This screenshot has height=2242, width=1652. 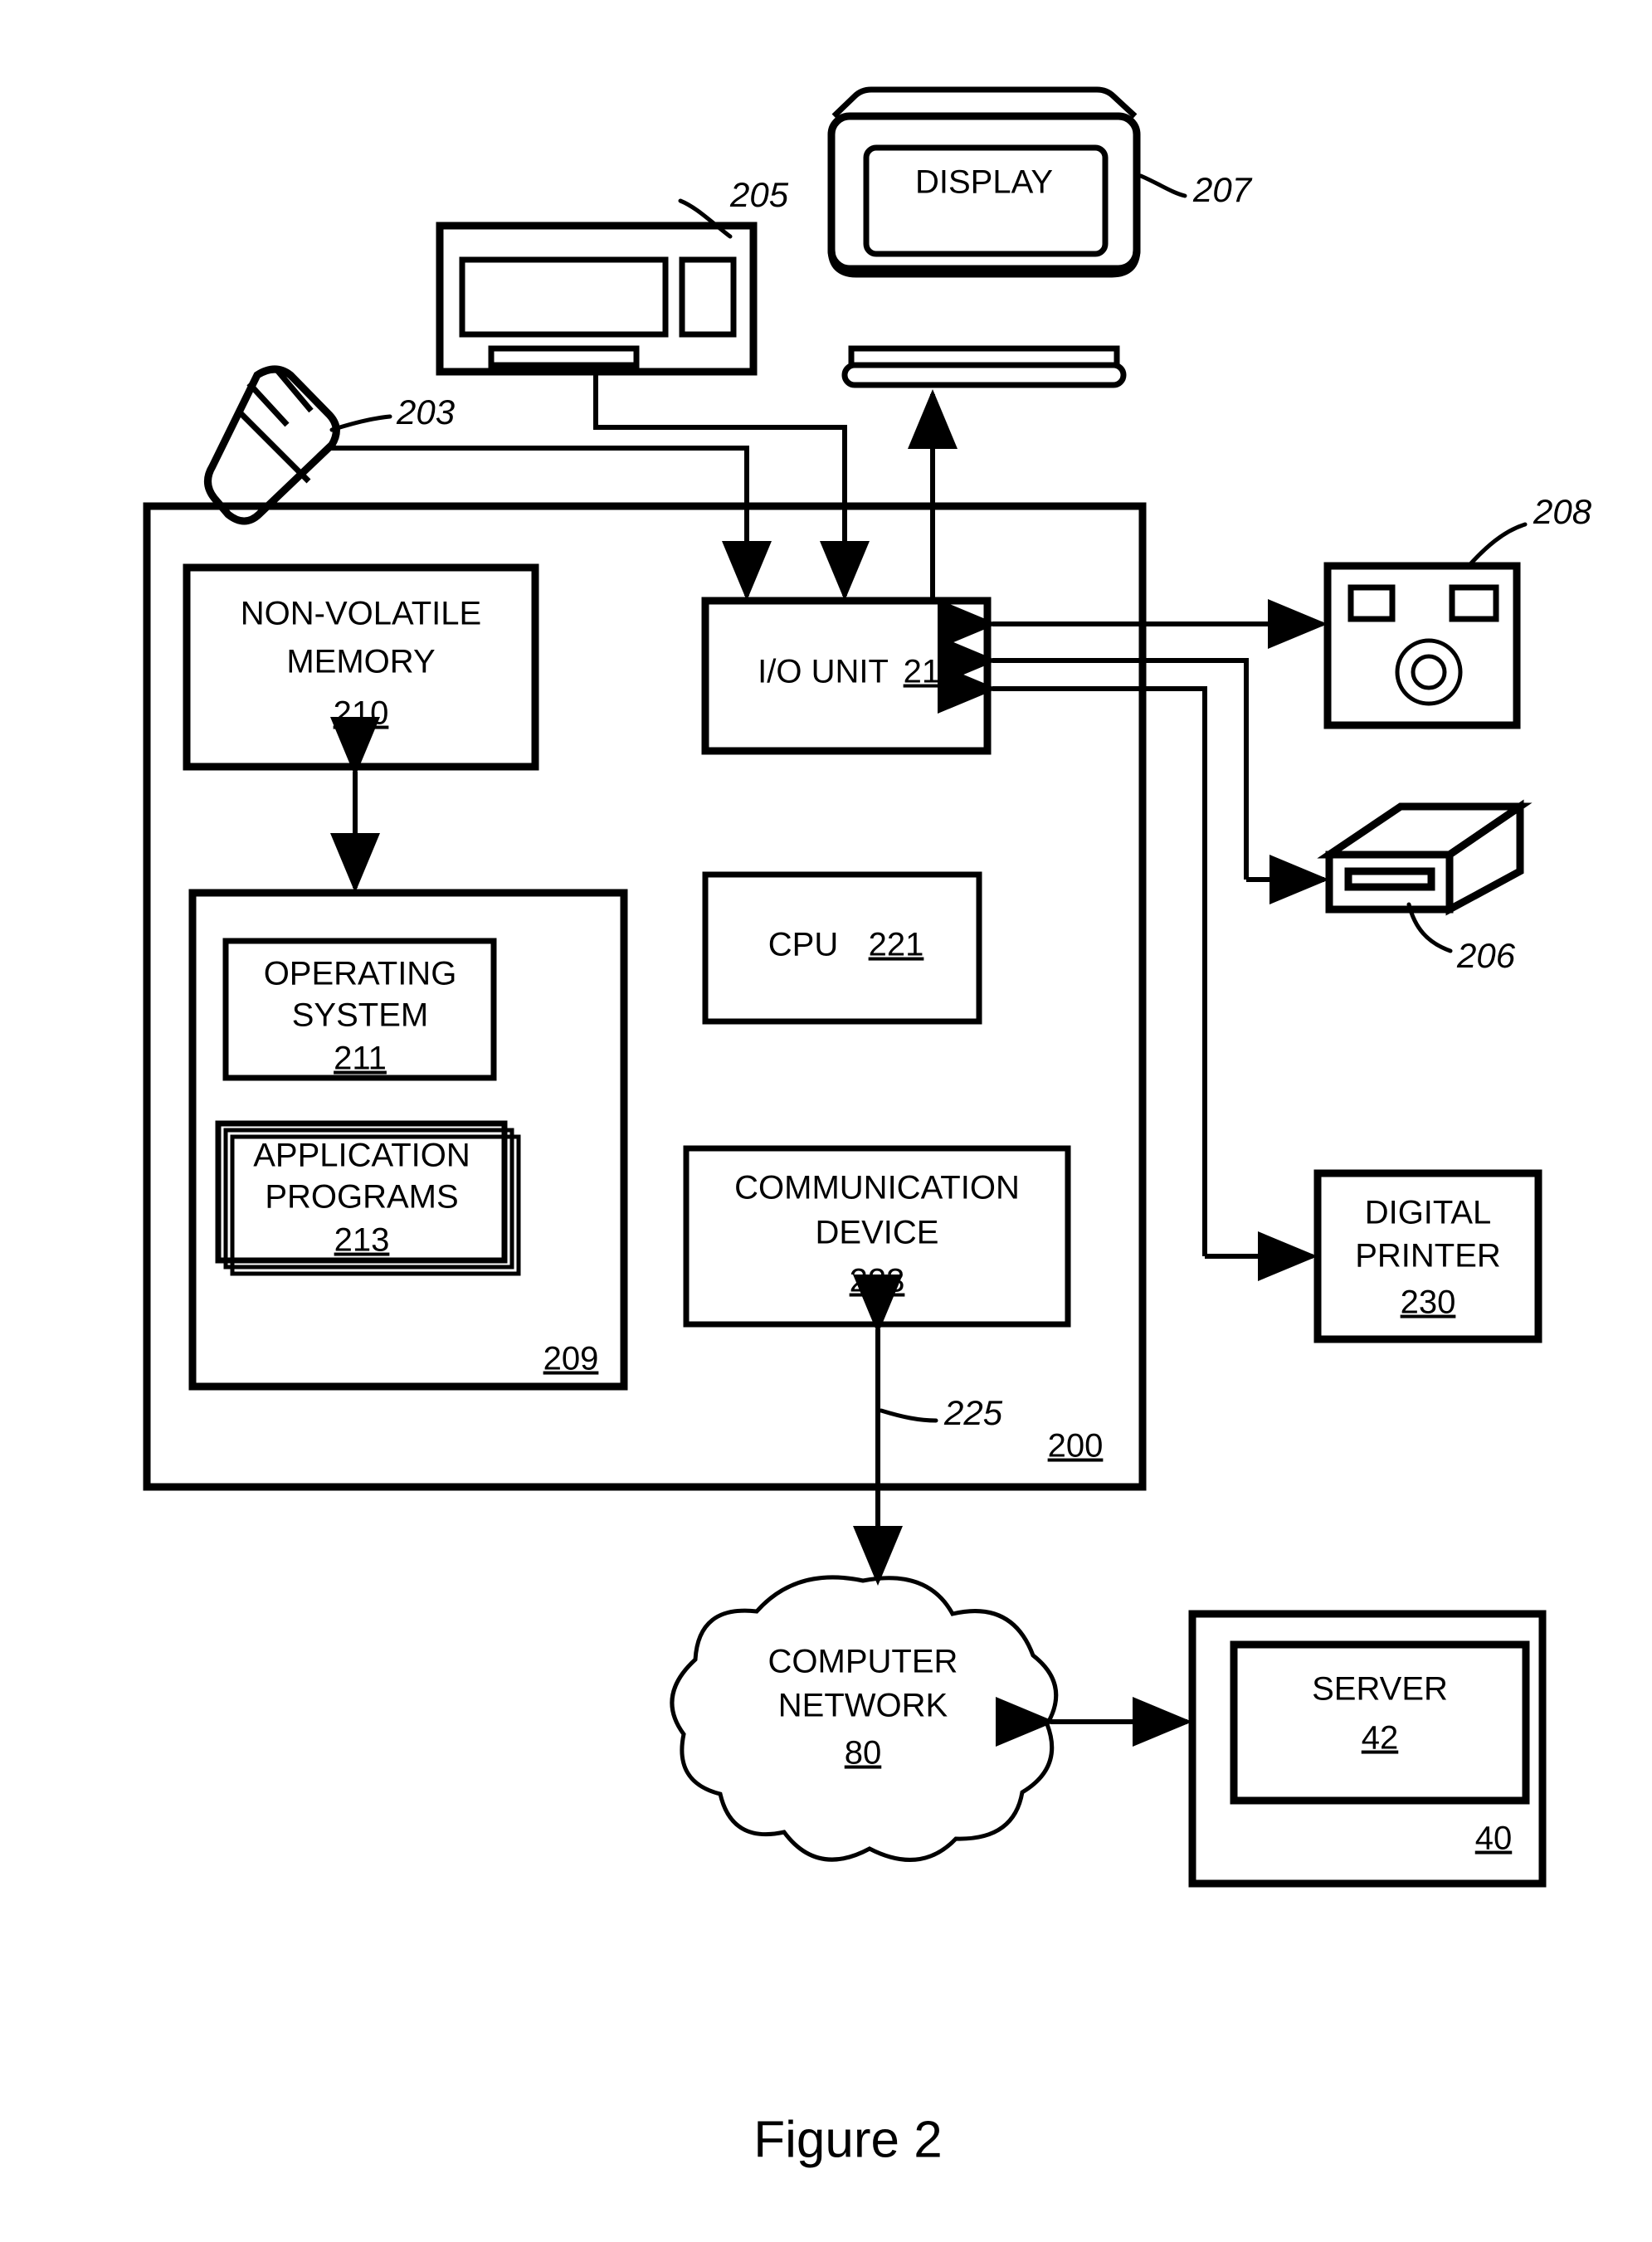 What do you see at coordinates (931, 672) in the screenshot?
I see `io-unit-ref: 217` at bounding box center [931, 672].